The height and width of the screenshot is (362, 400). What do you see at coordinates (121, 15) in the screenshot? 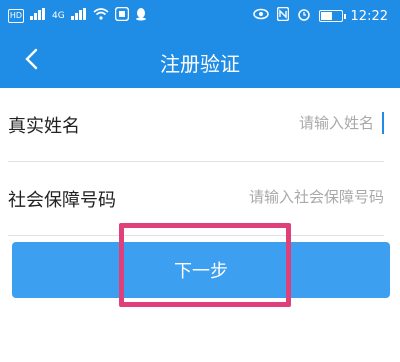
I see `app-notification-icon` at bounding box center [121, 15].